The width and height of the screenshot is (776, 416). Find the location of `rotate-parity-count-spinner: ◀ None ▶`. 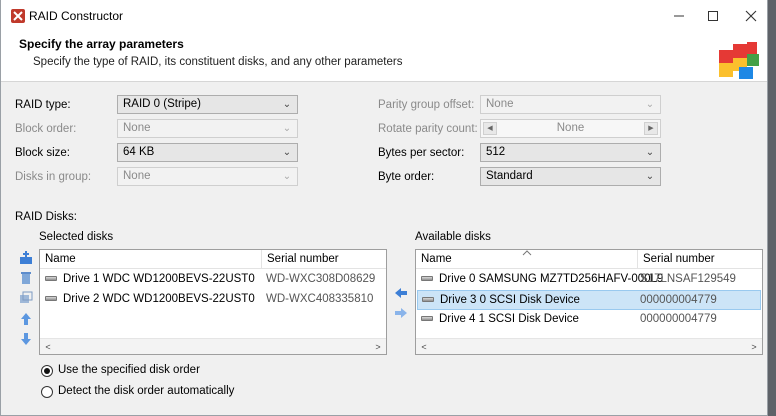

rotate-parity-count-spinner: ◀ None ▶ is located at coordinates (570, 128).